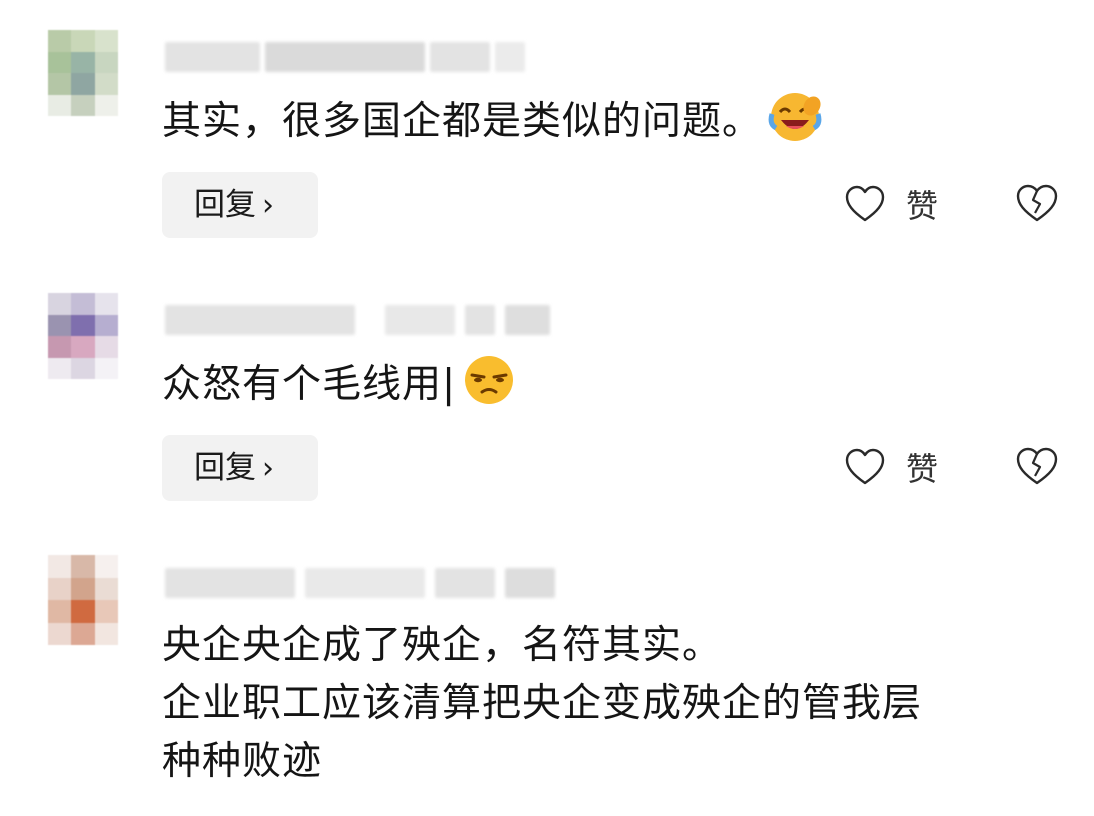  Describe the element at coordinates (489, 380) in the screenshot. I see `annoyed-face-emoji` at that location.